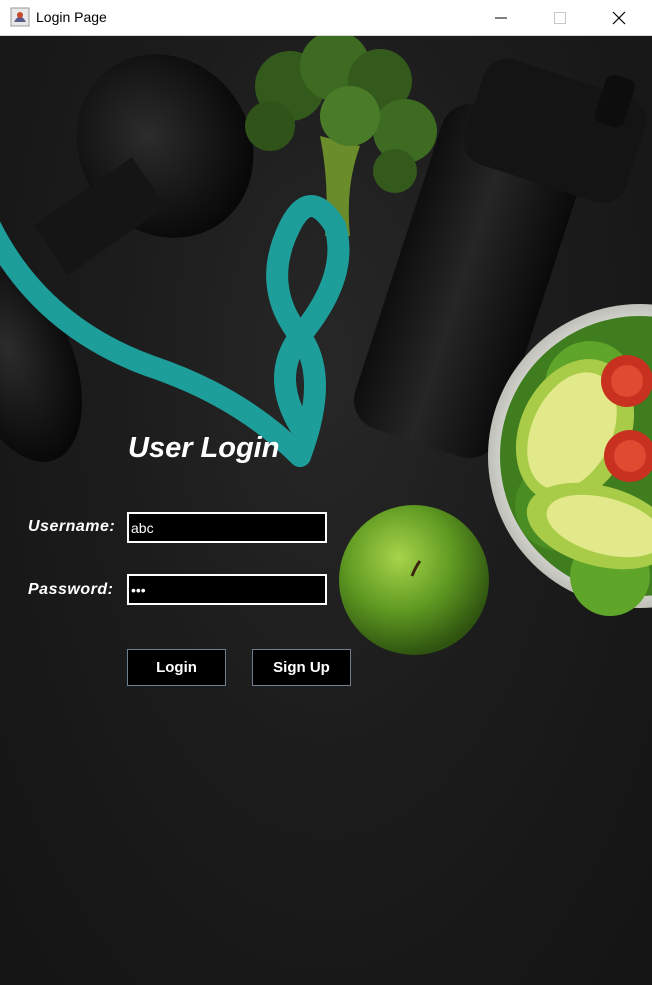  Describe the element at coordinates (227, 589) in the screenshot. I see `password-input` at that location.